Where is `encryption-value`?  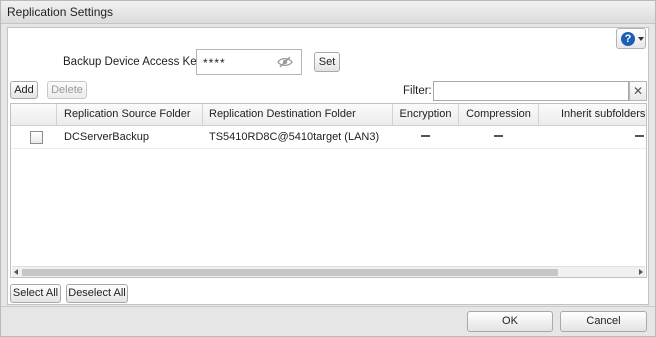 encryption-value is located at coordinates (425, 136).